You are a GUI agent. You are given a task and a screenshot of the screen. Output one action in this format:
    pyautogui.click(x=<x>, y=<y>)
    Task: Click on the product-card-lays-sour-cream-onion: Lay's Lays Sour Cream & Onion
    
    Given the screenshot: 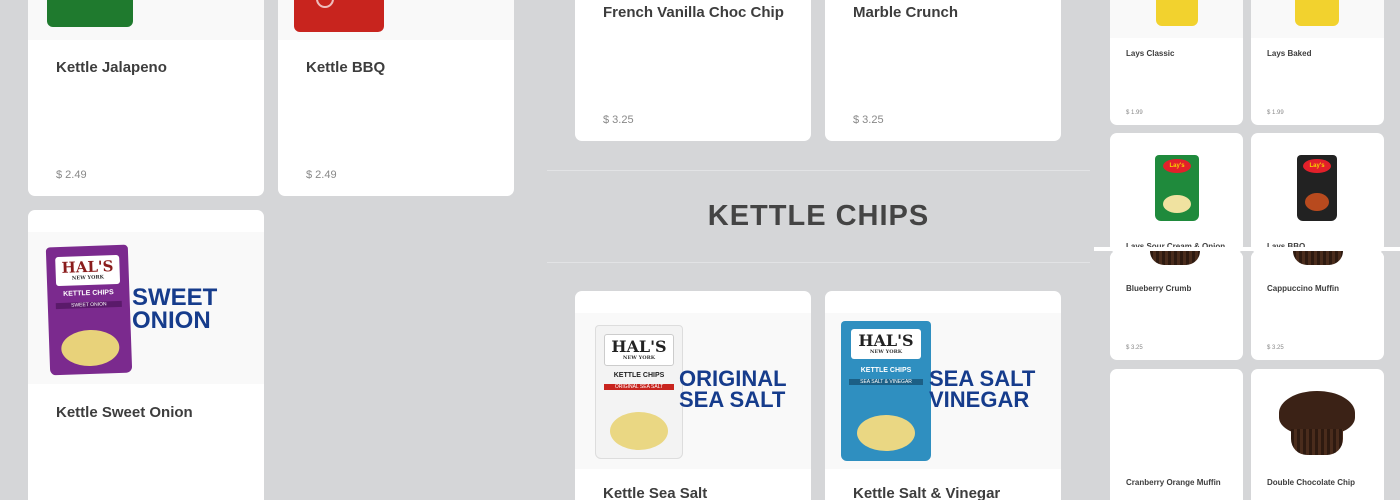 What is the action you would take?
    pyautogui.click(x=1176, y=193)
    